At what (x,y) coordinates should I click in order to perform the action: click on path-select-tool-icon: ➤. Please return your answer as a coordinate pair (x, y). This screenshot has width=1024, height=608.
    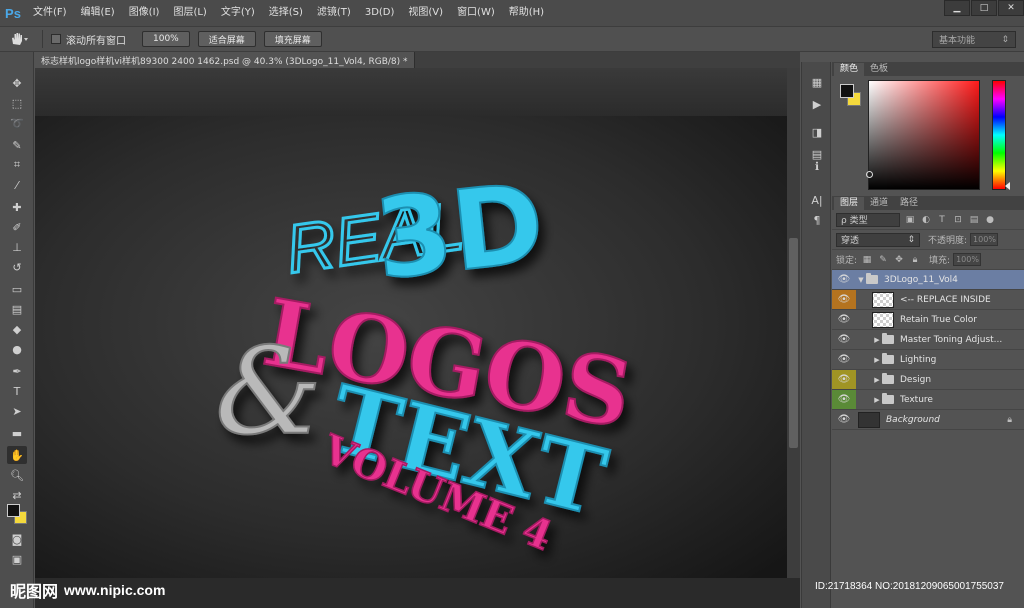
    Looking at the image, I should click on (17, 411).